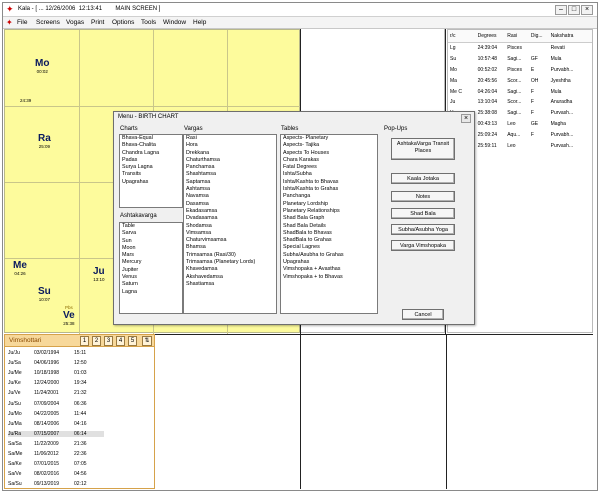  Describe the element at coordinates (329, 262) in the screenshot. I see `tables-item: Upagrahas` at that location.